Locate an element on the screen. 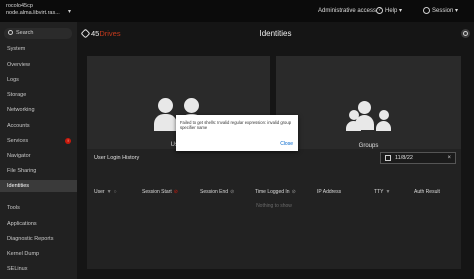 This screenshot has width=474, height=279. session-label: Session is located at coordinates (443, 11).